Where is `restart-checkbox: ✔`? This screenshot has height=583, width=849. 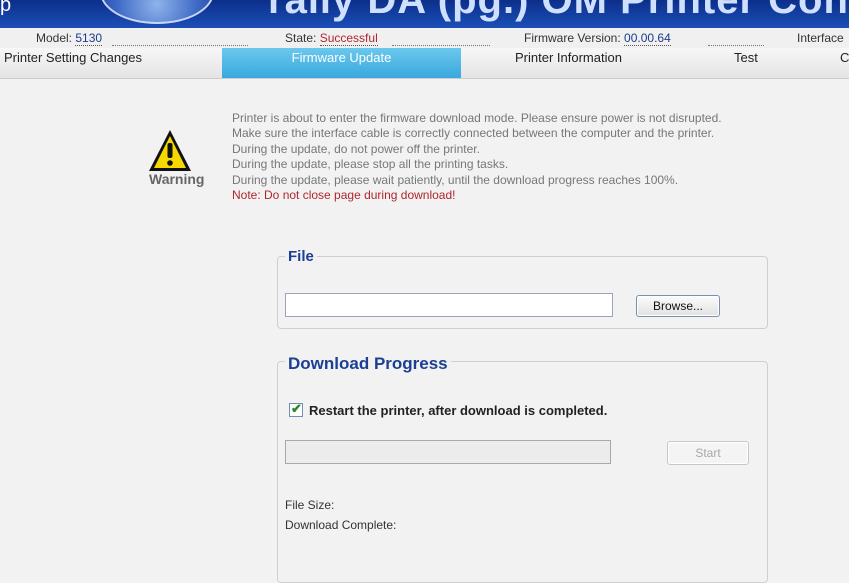 restart-checkbox: ✔ is located at coordinates (296, 409).